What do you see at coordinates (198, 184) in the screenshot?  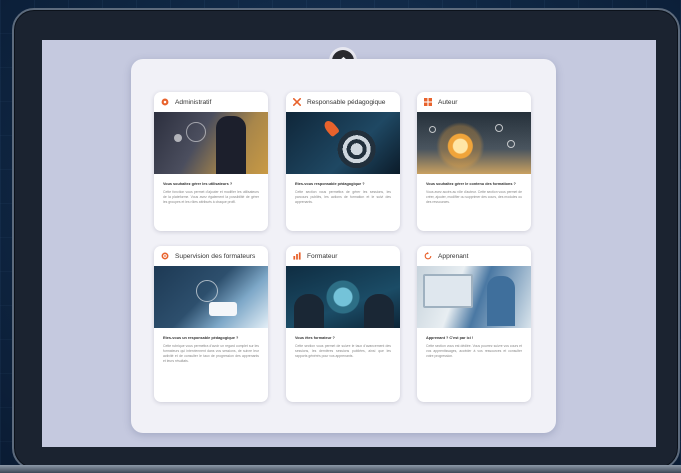 I see `card-question: Vous souhaitez gérer les utilisateurs ?` at bounding box center [198, 184].